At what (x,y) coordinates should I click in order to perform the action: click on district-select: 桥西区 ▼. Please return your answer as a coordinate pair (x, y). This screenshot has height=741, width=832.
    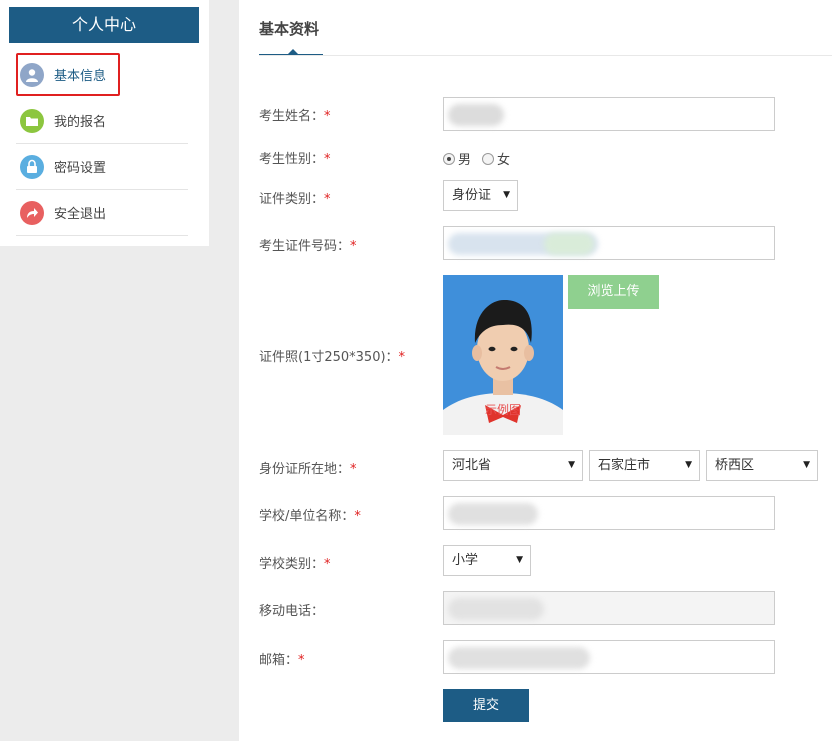
    Looking at the image, I should click on (762, 465).